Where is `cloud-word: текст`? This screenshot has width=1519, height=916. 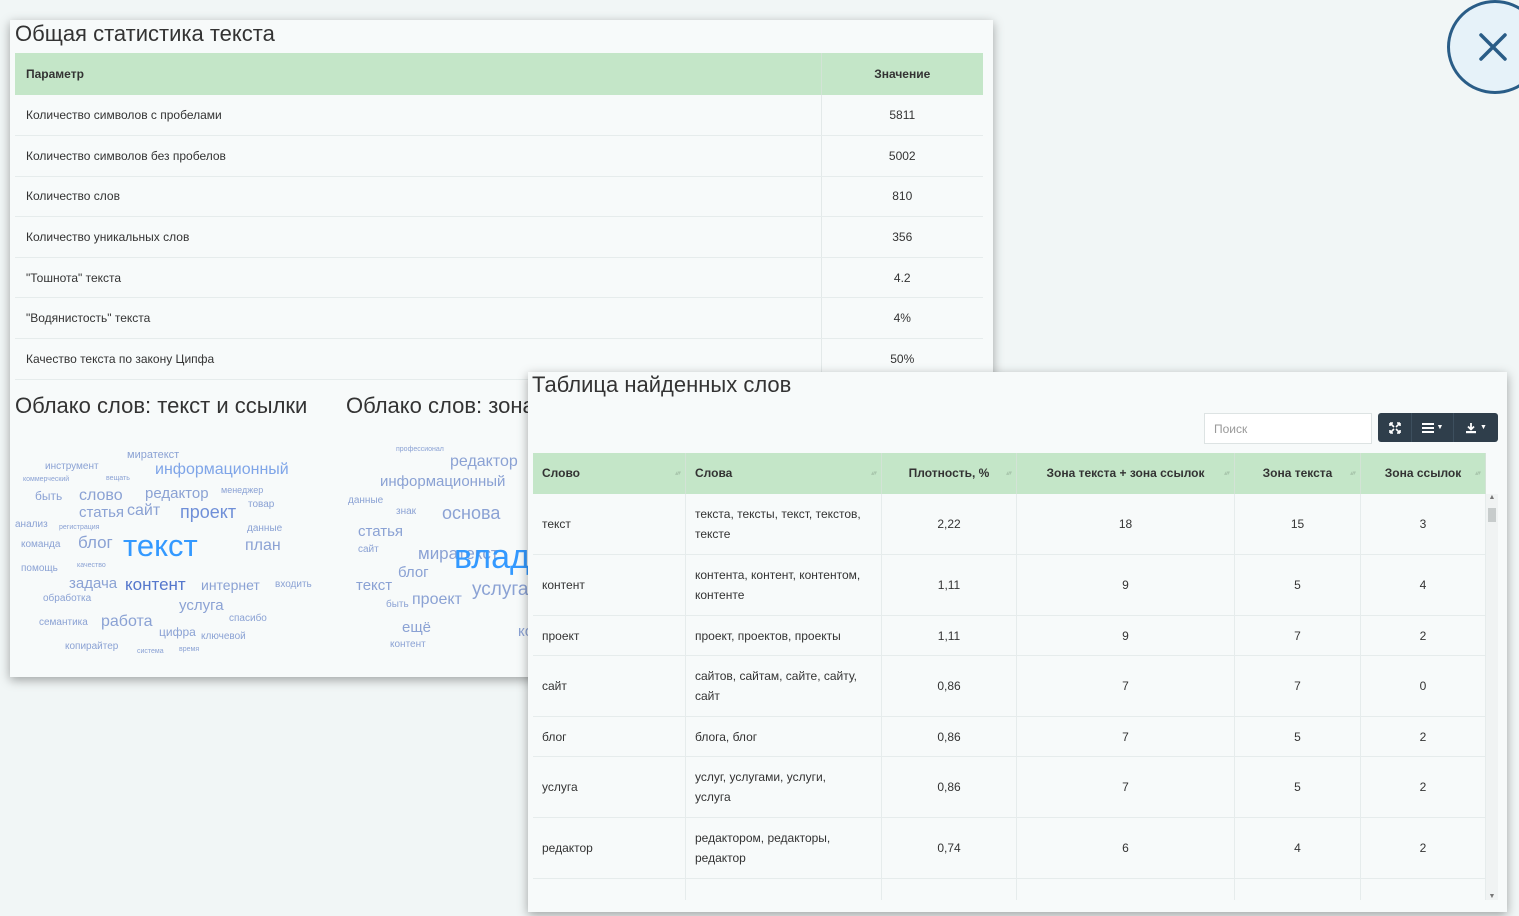 cloud-word: текст is located at coordinates (160, 545).